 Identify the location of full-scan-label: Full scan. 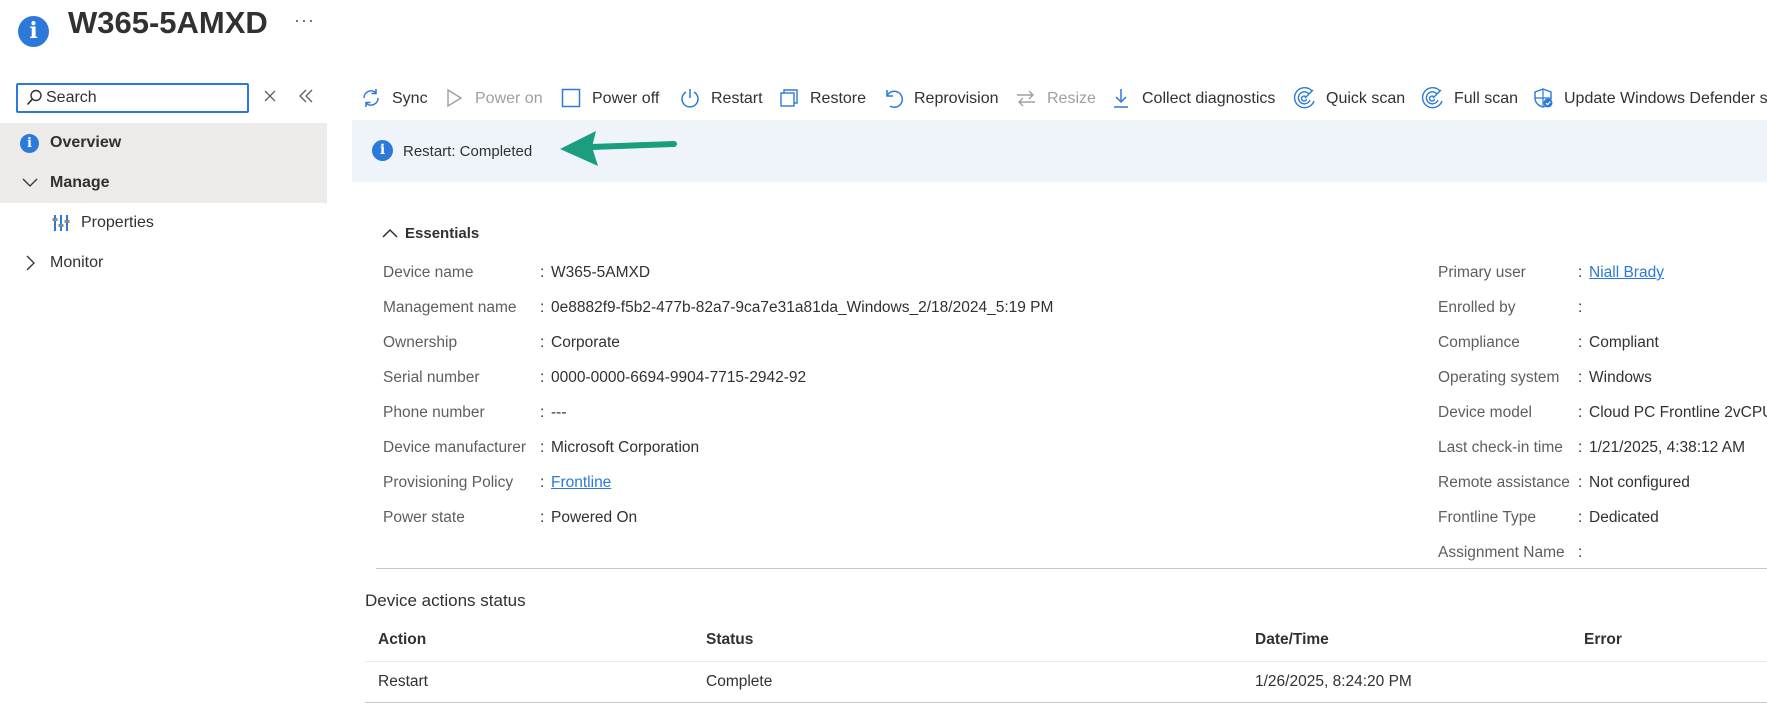
(1486, 98).